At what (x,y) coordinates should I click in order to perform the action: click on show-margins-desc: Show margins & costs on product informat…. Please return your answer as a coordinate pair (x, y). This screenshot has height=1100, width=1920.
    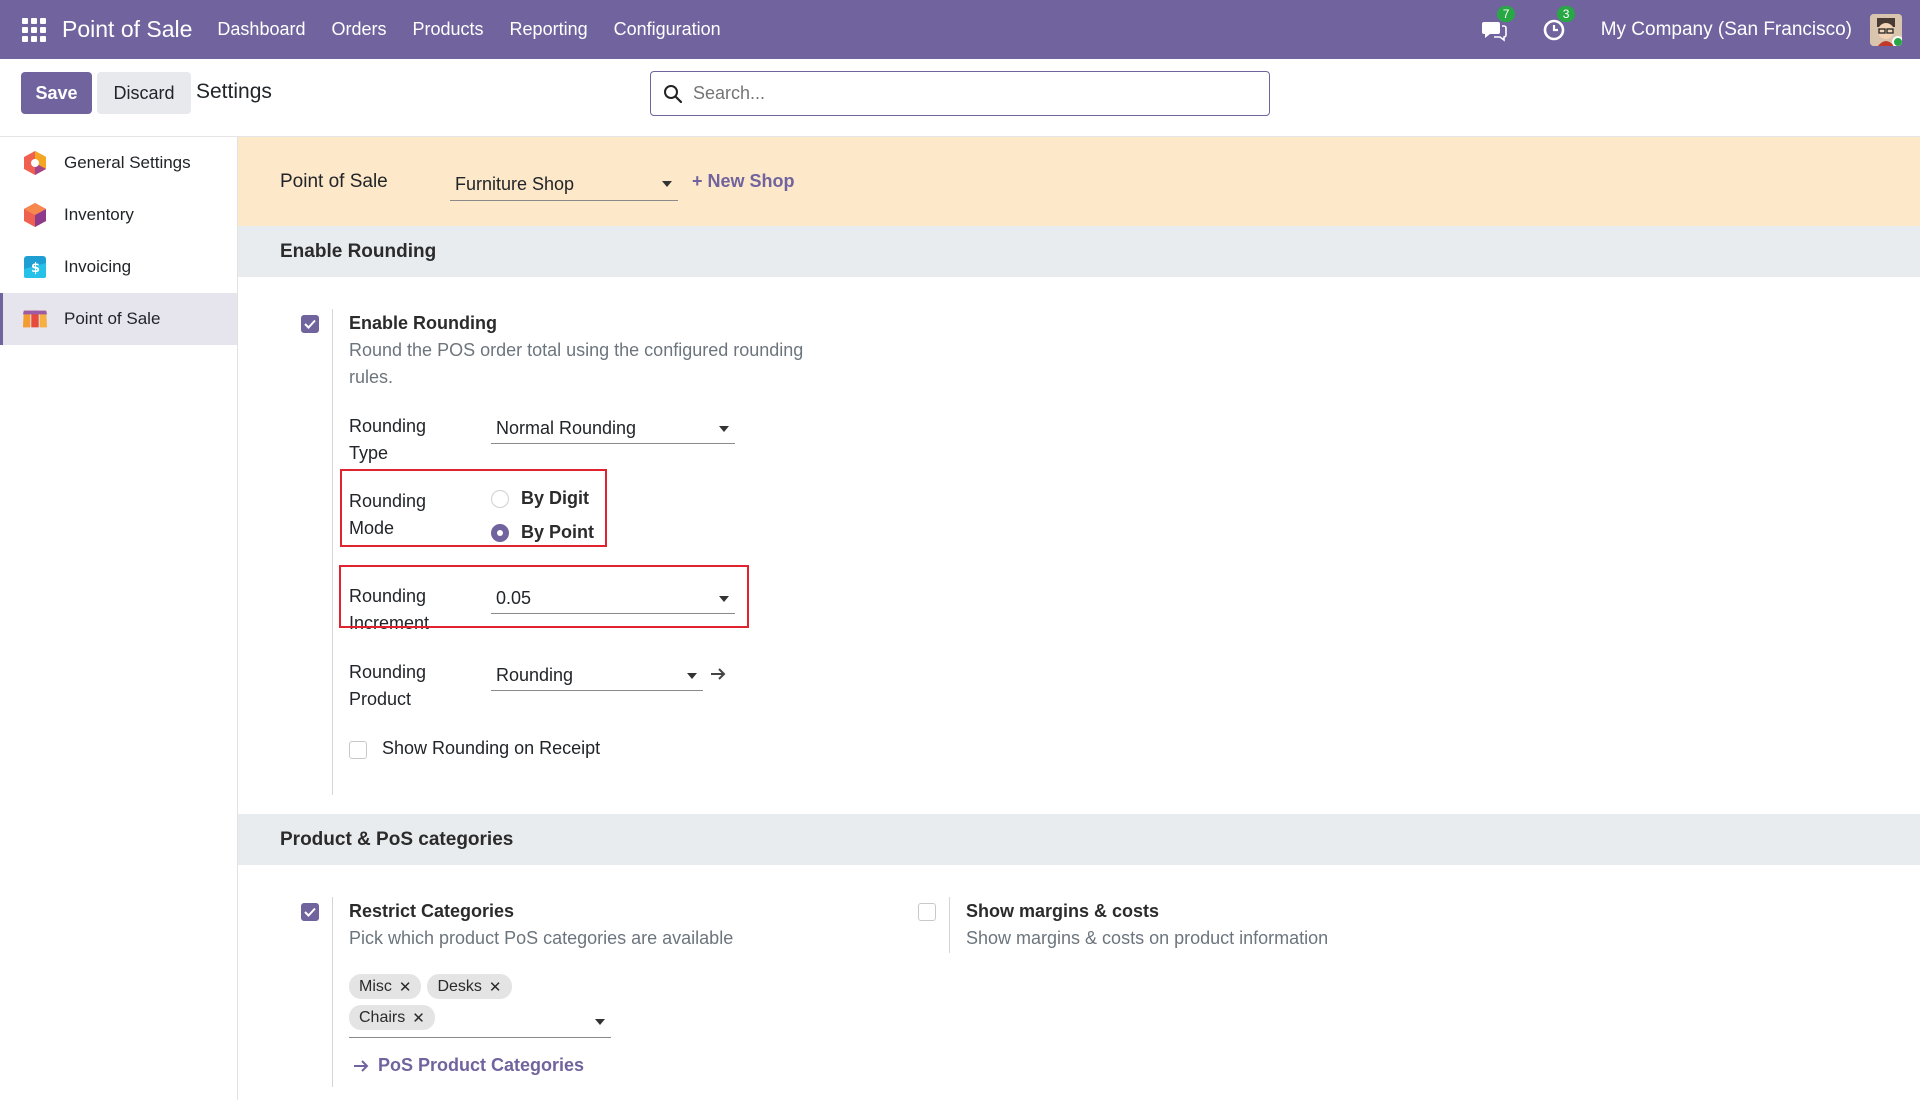
    Looking at the image, I should click on (1147, 938).